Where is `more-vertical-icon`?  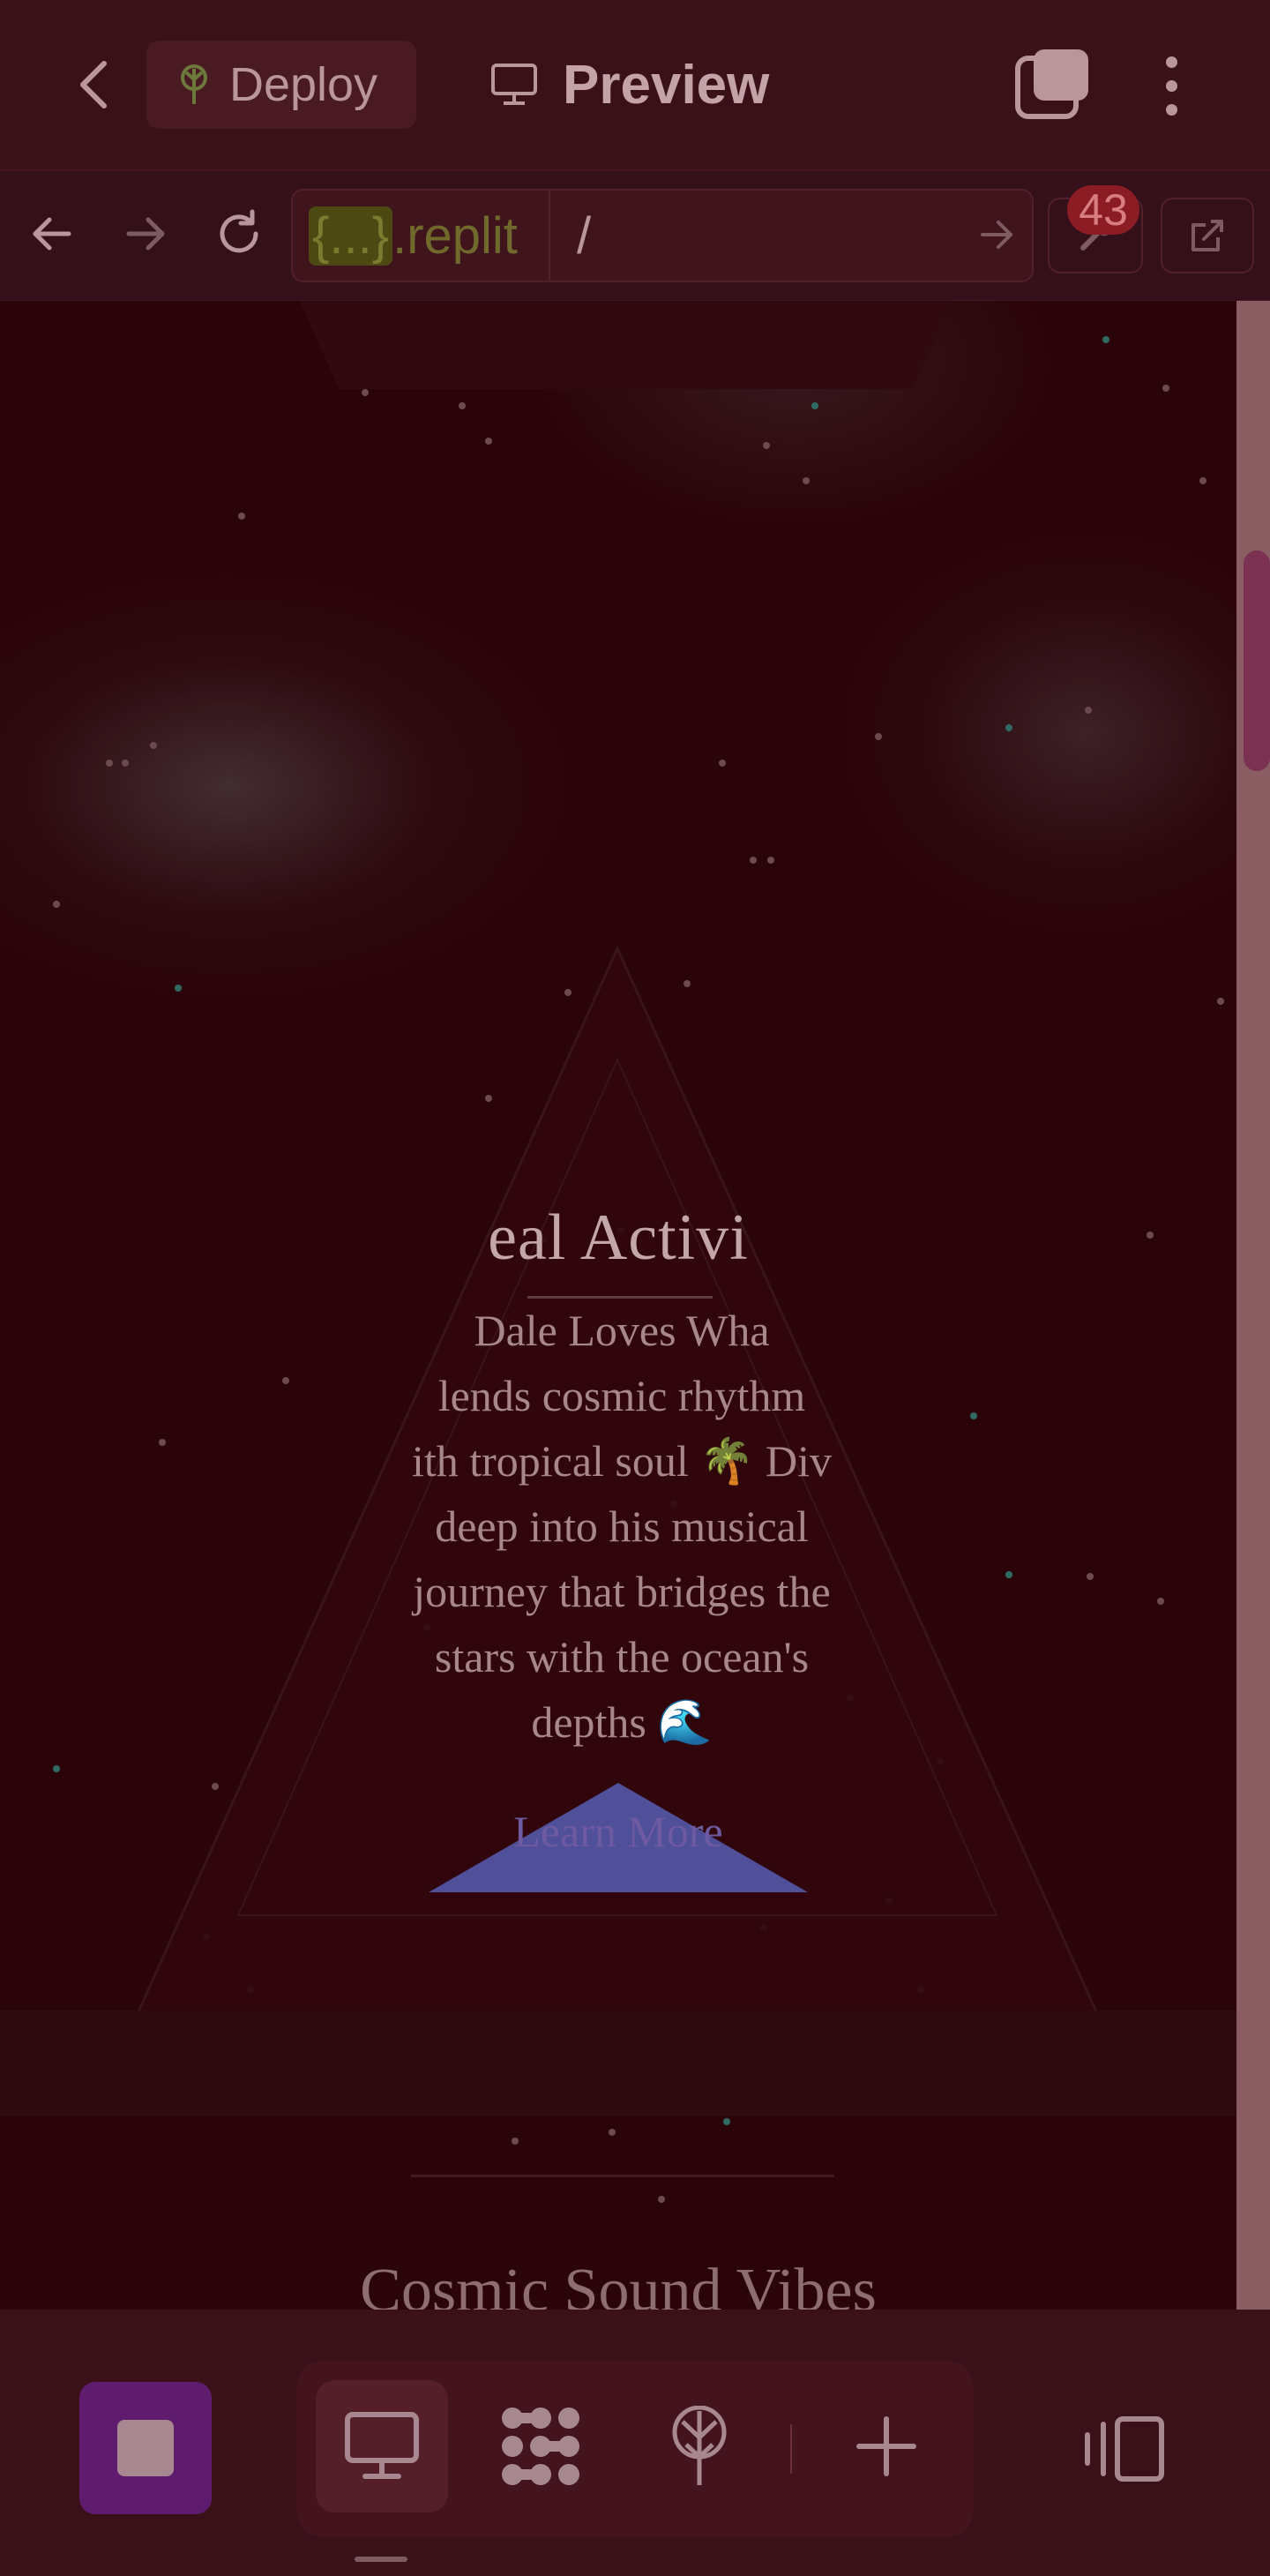 more-vertical-icon is located at coordinates (1171, 62).